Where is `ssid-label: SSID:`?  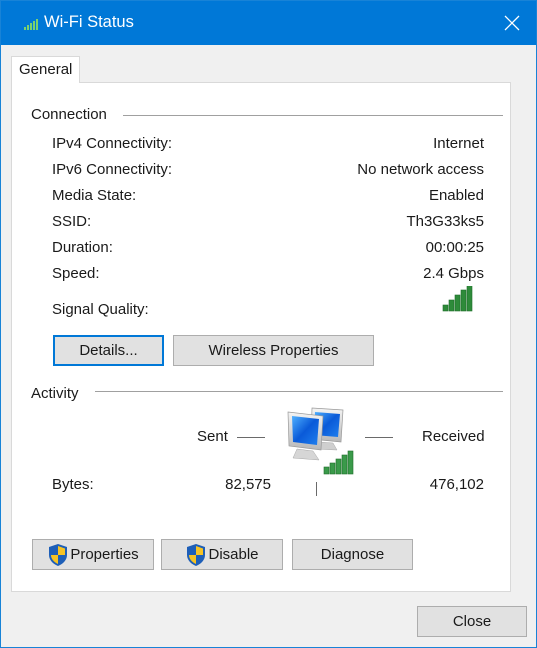
ssid-label: SSID: is located at coordinates (72, 221).